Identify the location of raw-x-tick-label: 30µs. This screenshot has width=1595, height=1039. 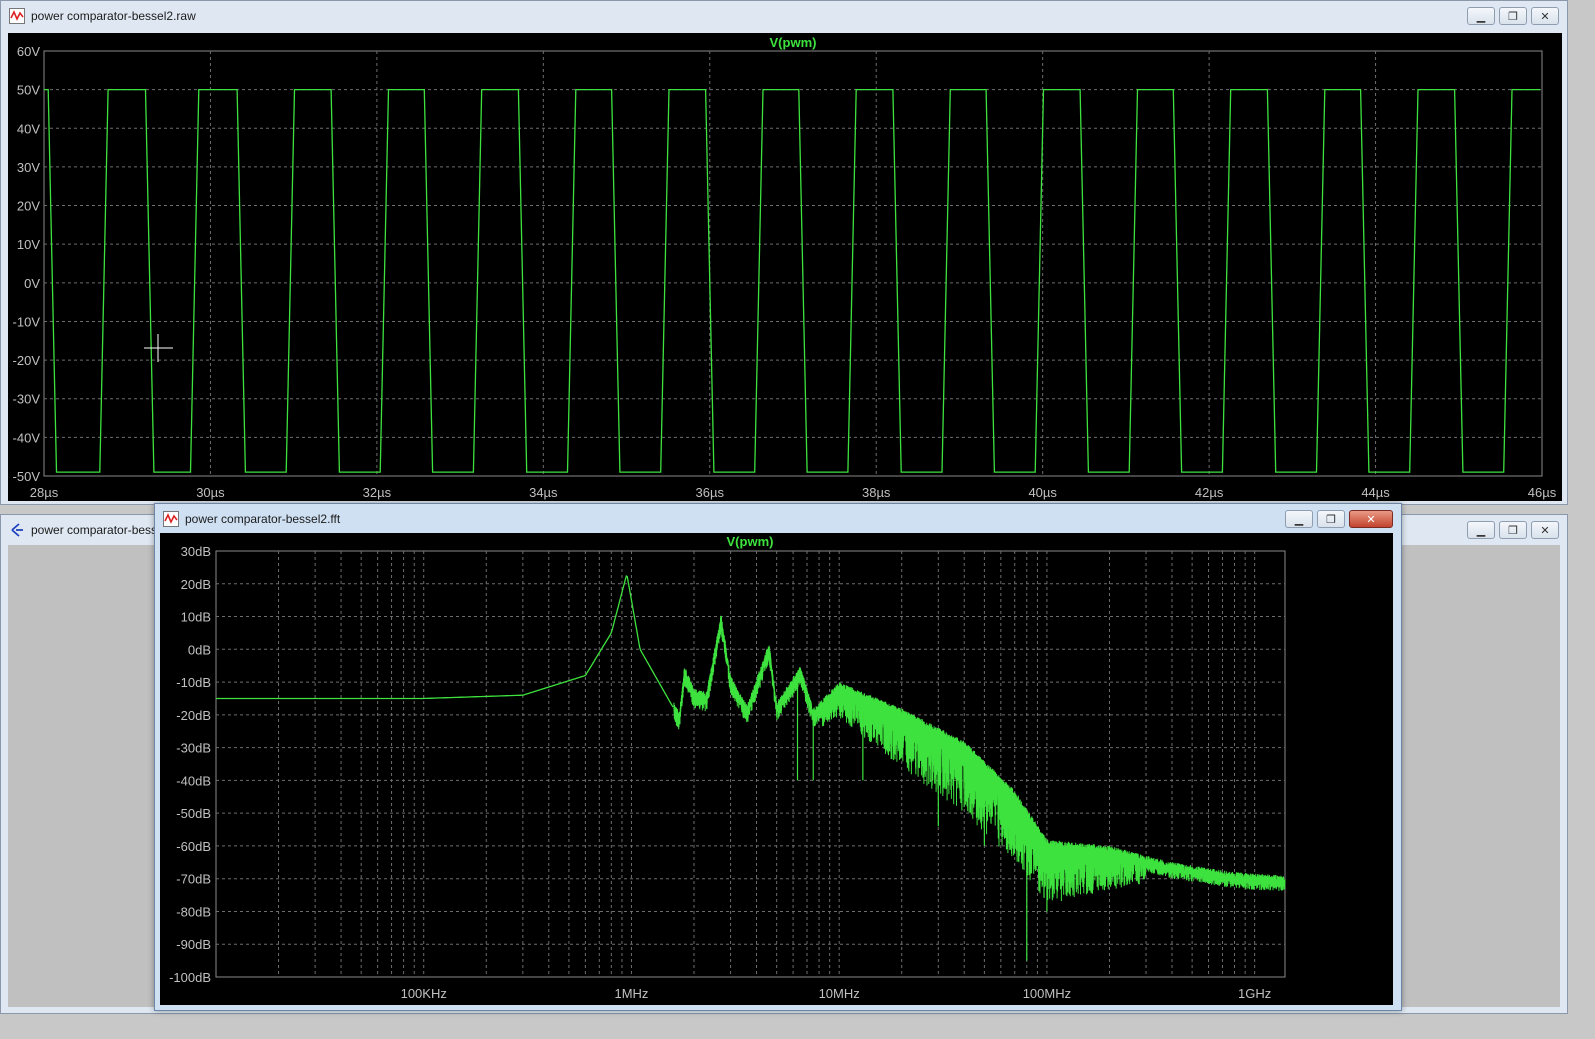
(210, 492).